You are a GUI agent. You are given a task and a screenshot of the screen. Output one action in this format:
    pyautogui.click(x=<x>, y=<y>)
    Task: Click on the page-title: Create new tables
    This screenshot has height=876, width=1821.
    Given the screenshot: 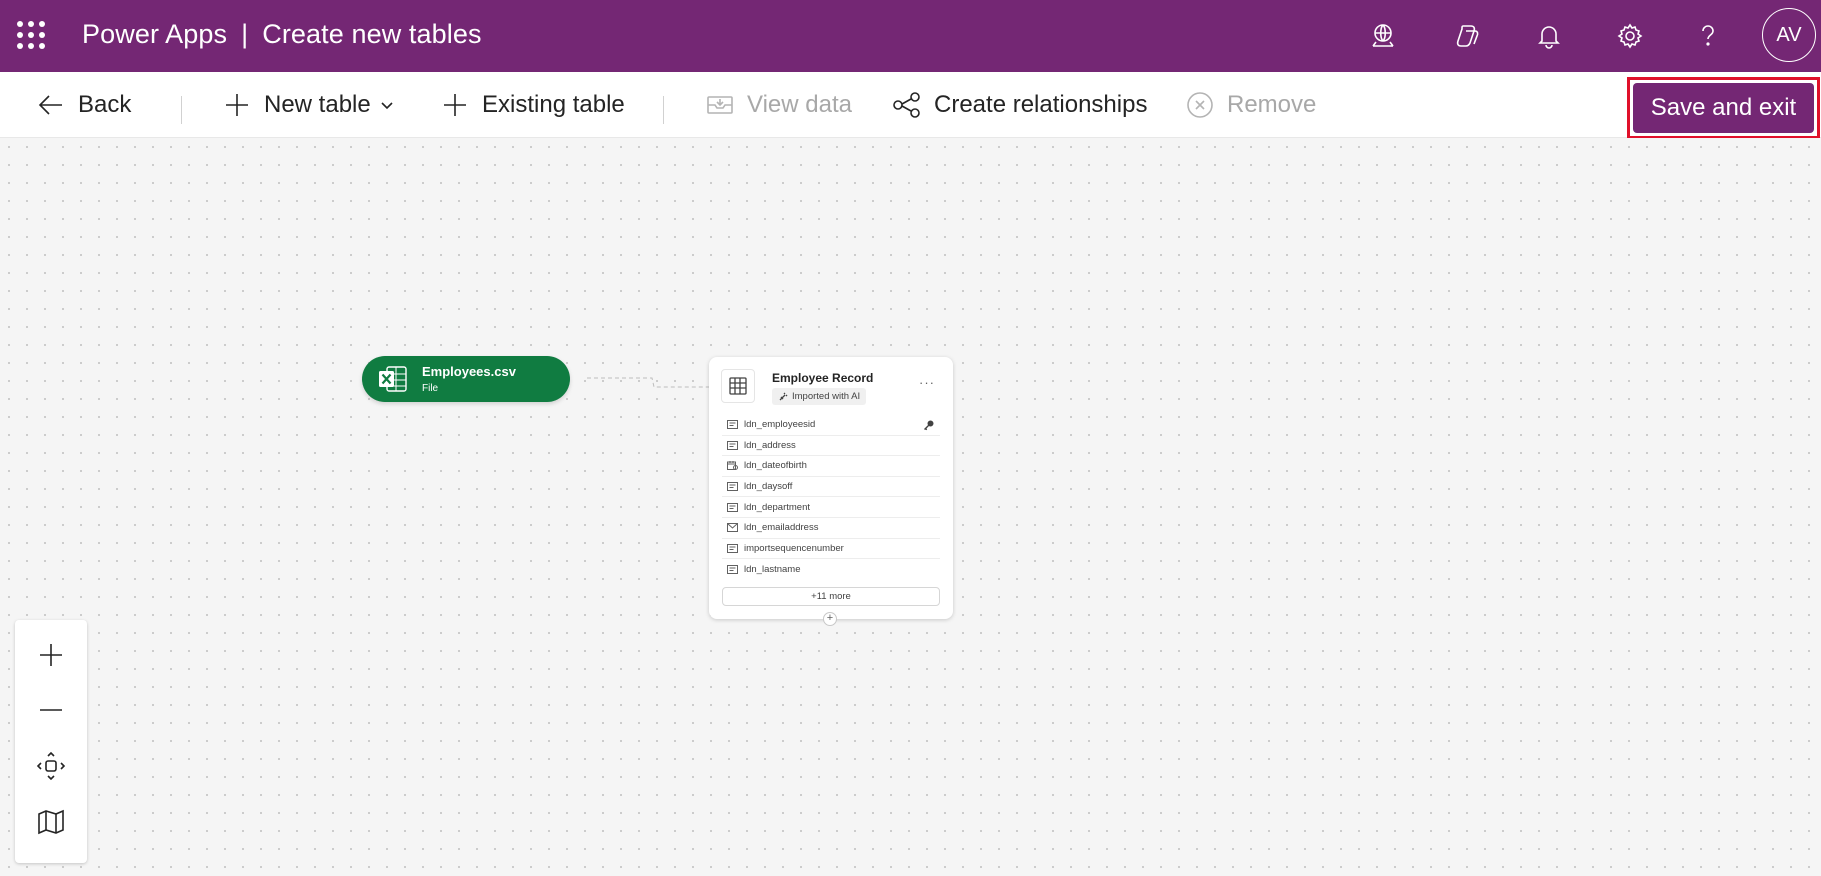 What is the action you would take?
    pyautogui.click(x=372, y=34)
    